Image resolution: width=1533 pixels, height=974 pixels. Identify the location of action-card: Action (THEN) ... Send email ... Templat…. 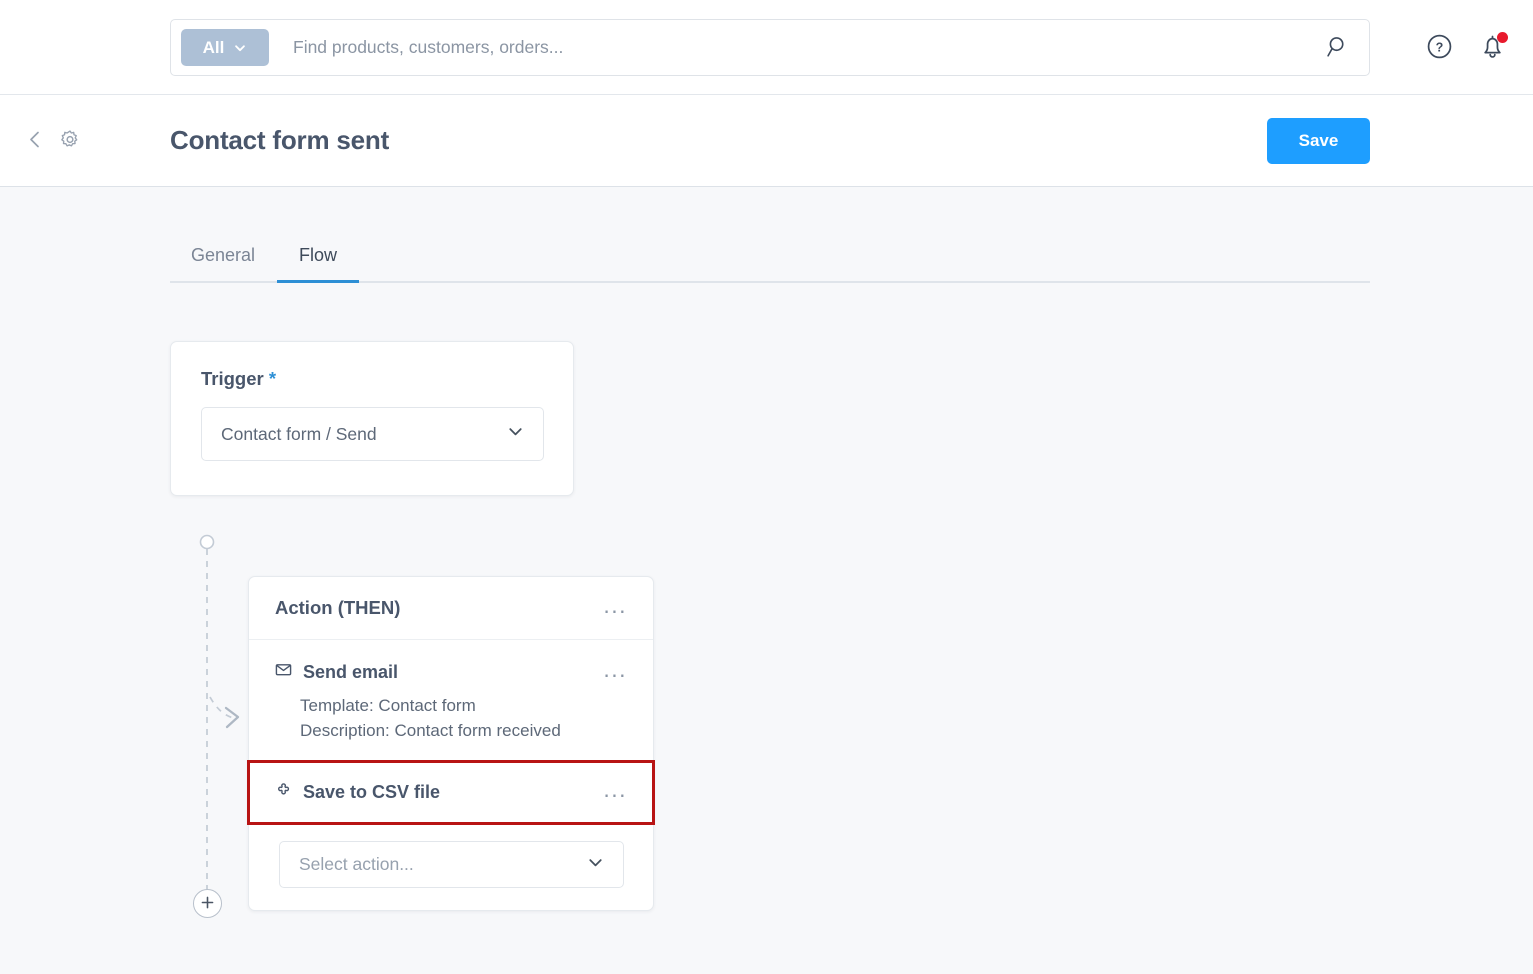
(451, 743).